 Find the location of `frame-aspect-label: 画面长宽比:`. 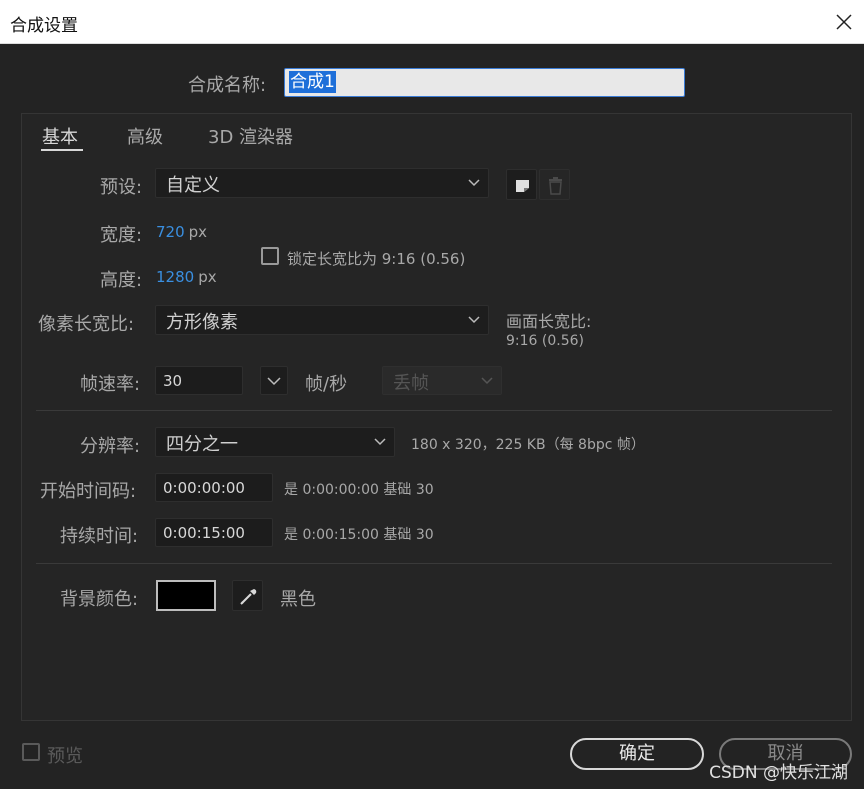

frame-aspect-label: 画面长宽比: is located at coordinates (549, 321).